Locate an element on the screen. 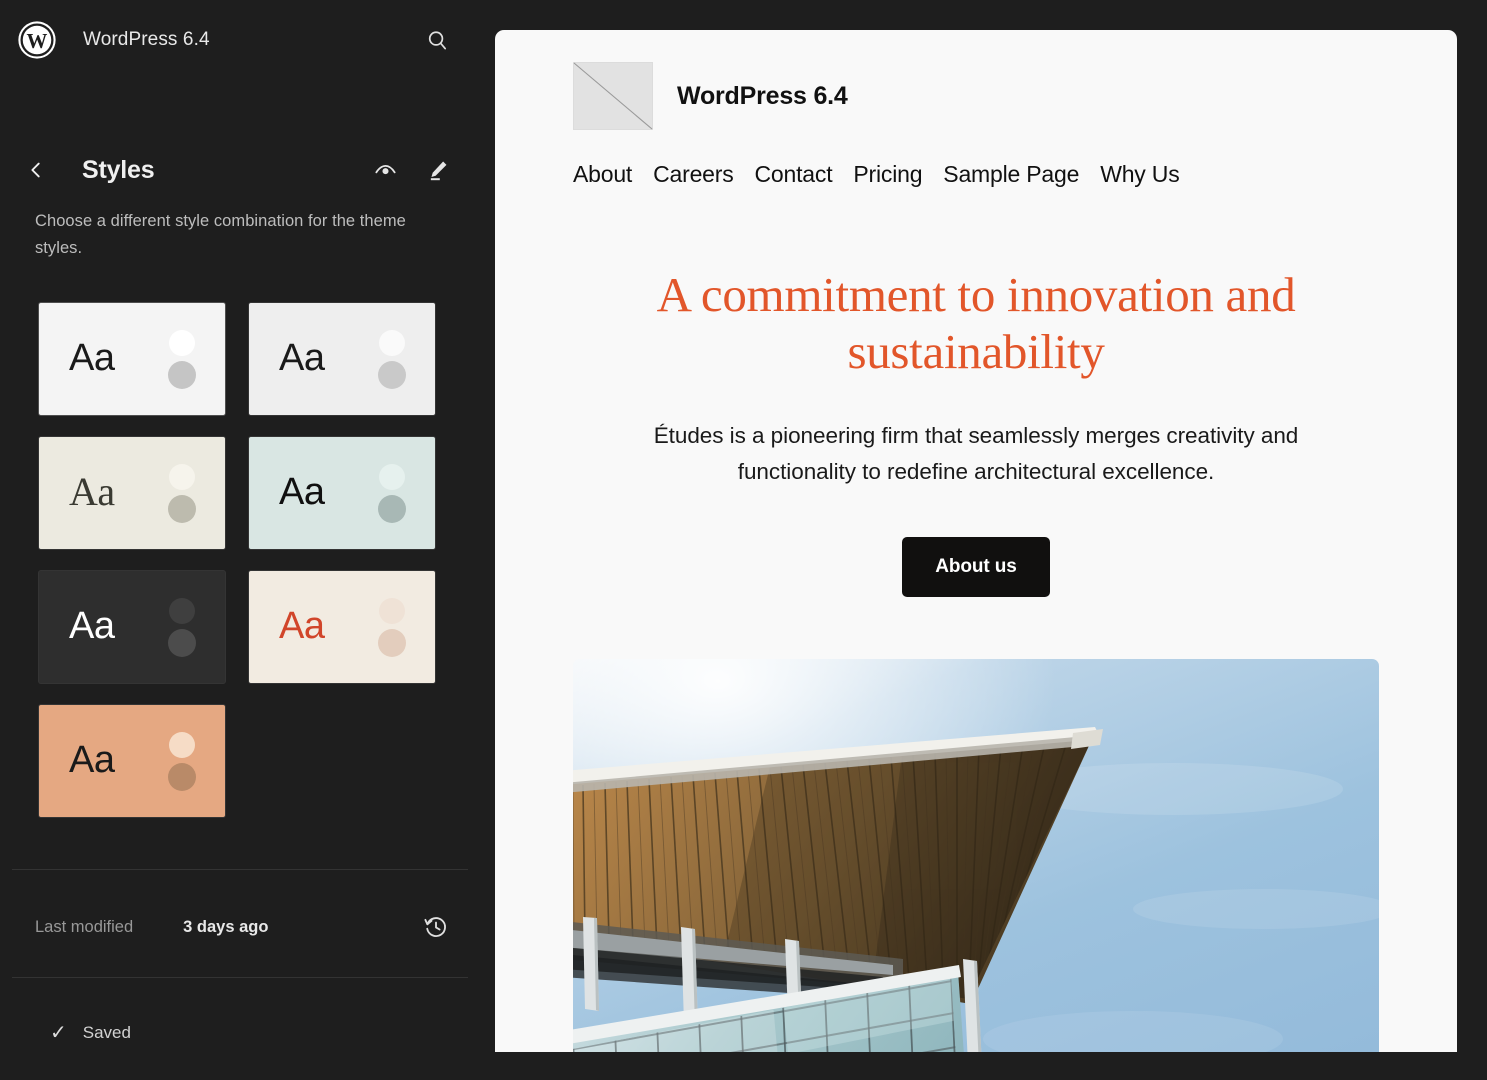 The width and height of the screenshot is (1487, 1080). styles-panel-actions is located at coordinates (411, 170).